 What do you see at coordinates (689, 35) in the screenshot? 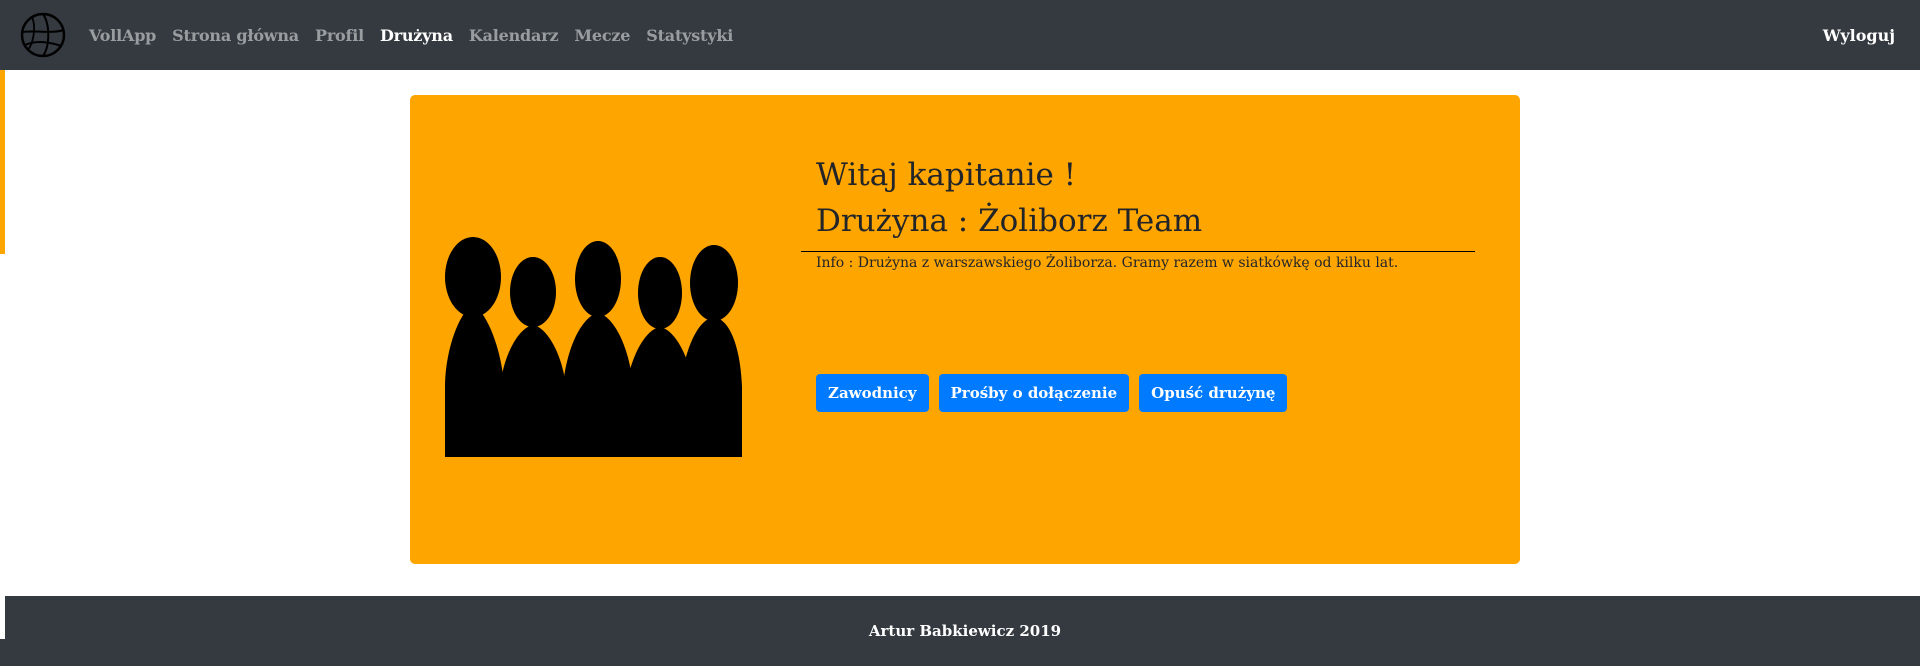
I see `nav-item-statistics: Statystyki` at bounding box center [689, 35].